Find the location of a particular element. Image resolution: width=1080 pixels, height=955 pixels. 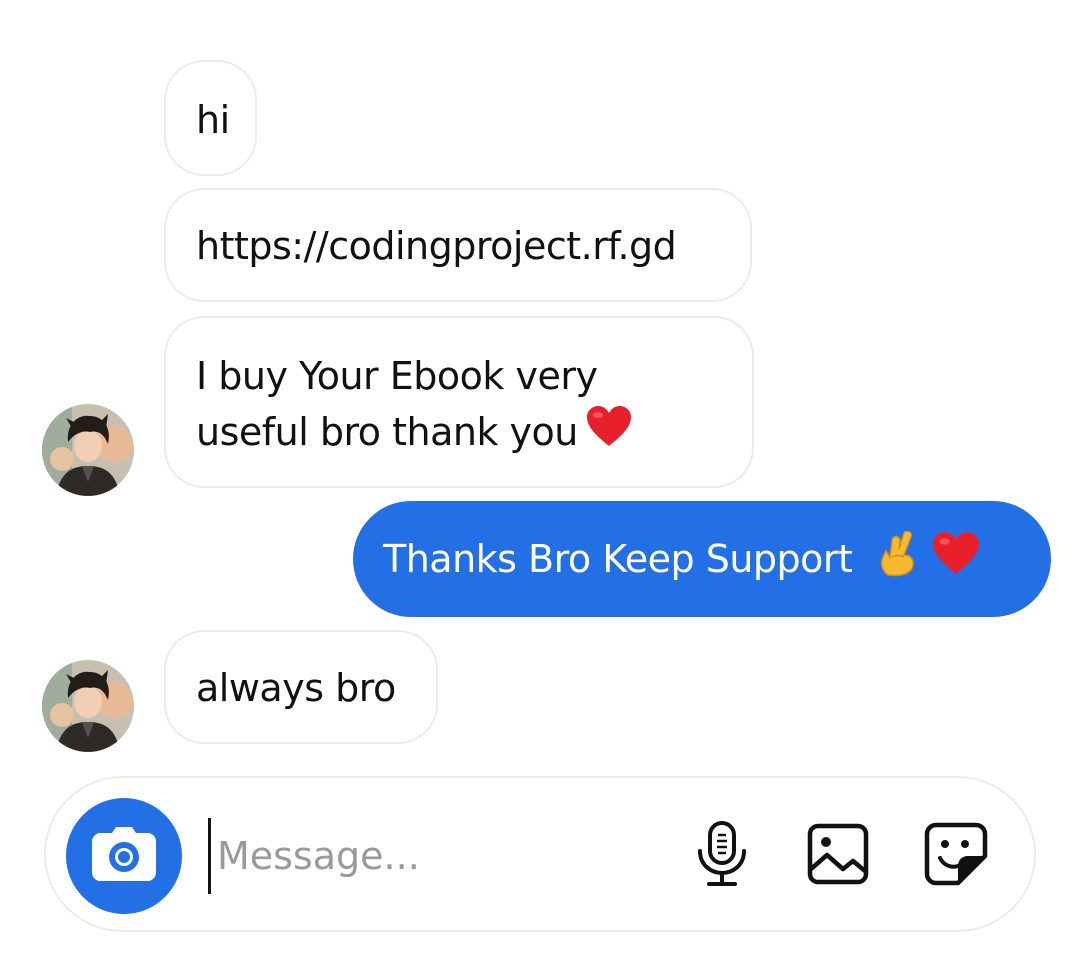

received-message-bubble: hi is located at coordinates (210, 118).